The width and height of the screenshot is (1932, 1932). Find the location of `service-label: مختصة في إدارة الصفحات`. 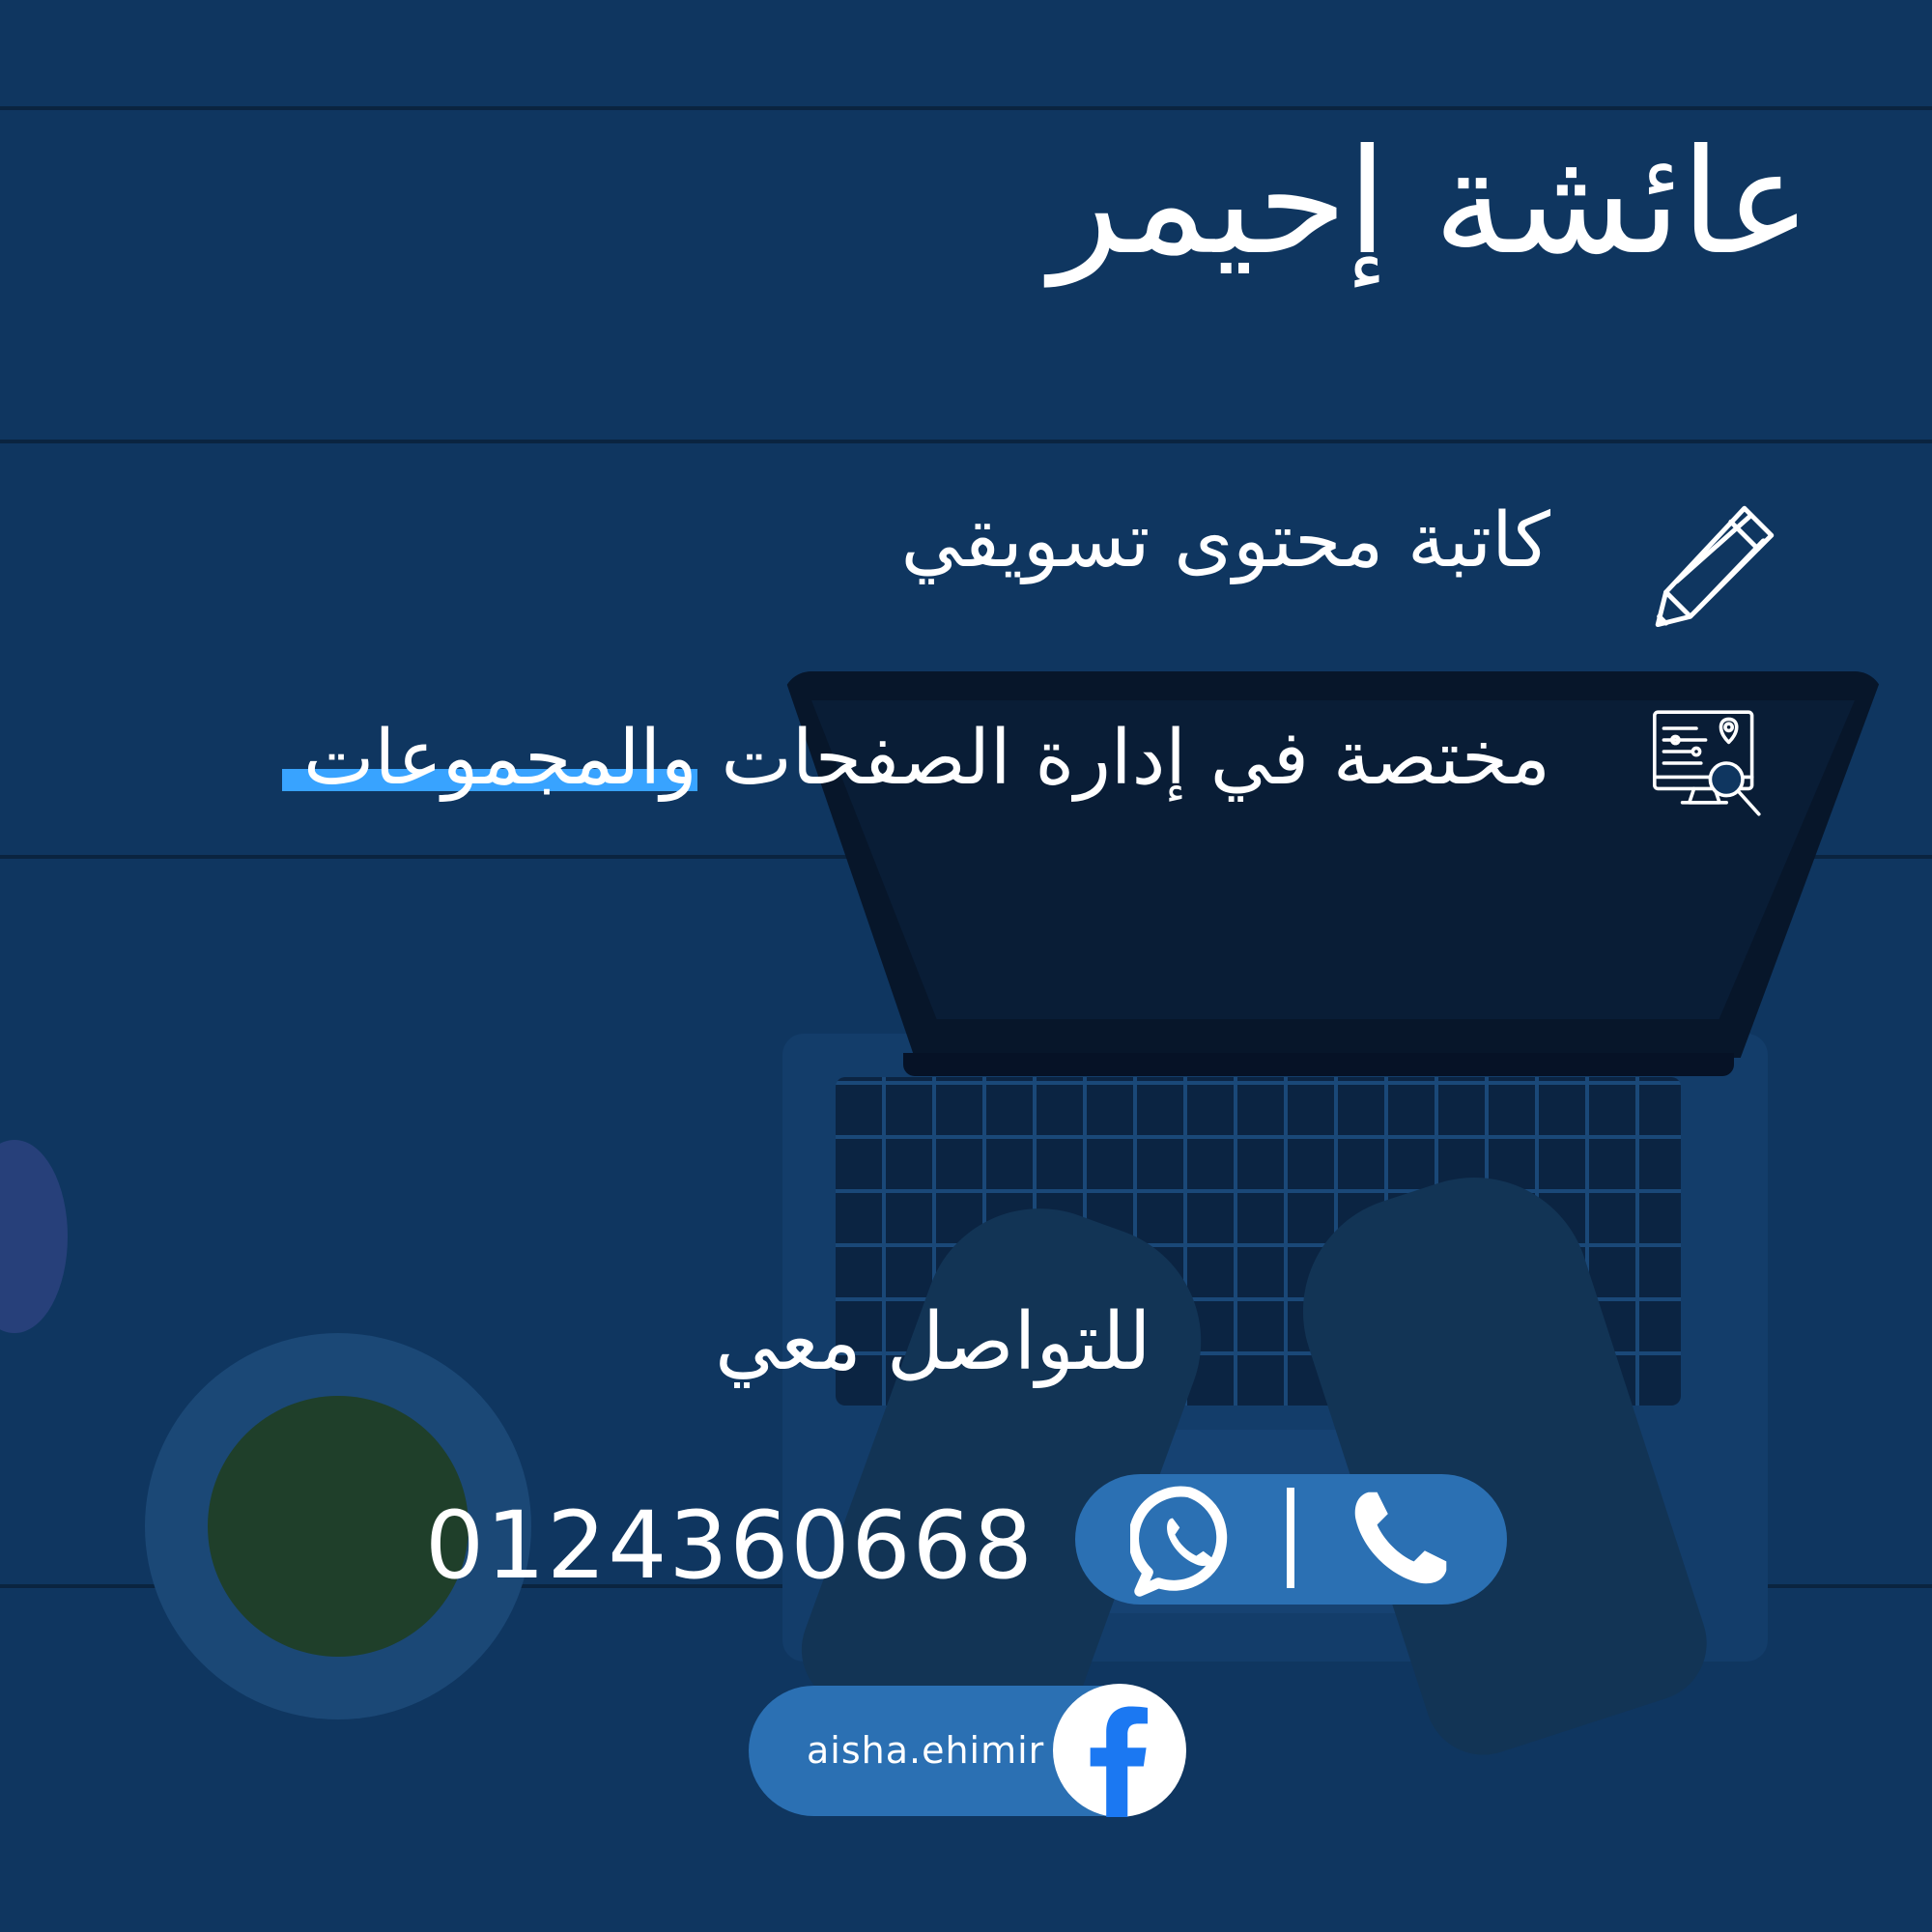

service-label: مختصة في إدارة الصفحات is located at coordinates (1123, 758).